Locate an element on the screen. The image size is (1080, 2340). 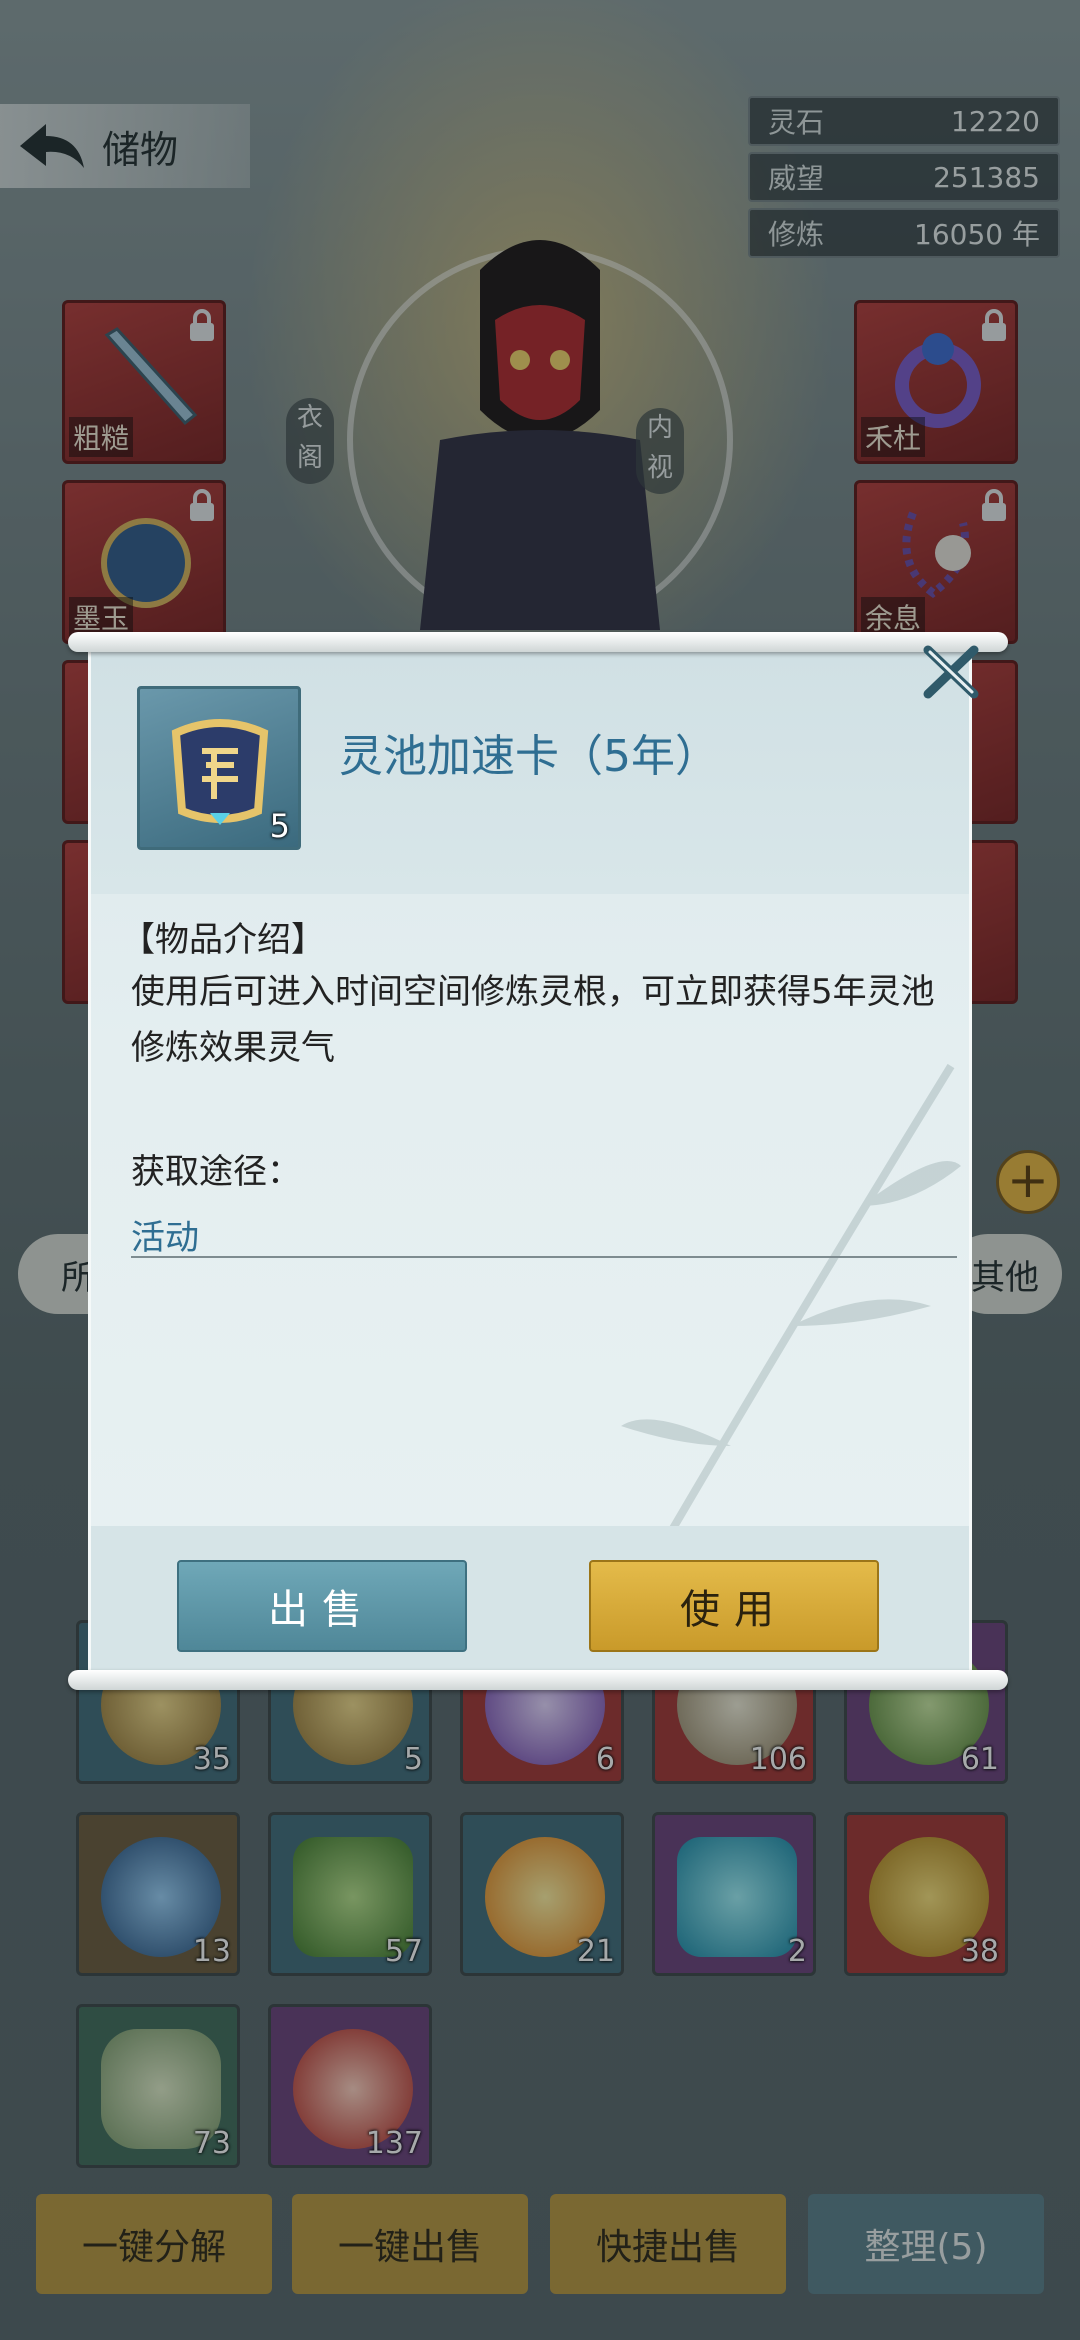
talisman-card-icon is located at coordinates (220, 772).